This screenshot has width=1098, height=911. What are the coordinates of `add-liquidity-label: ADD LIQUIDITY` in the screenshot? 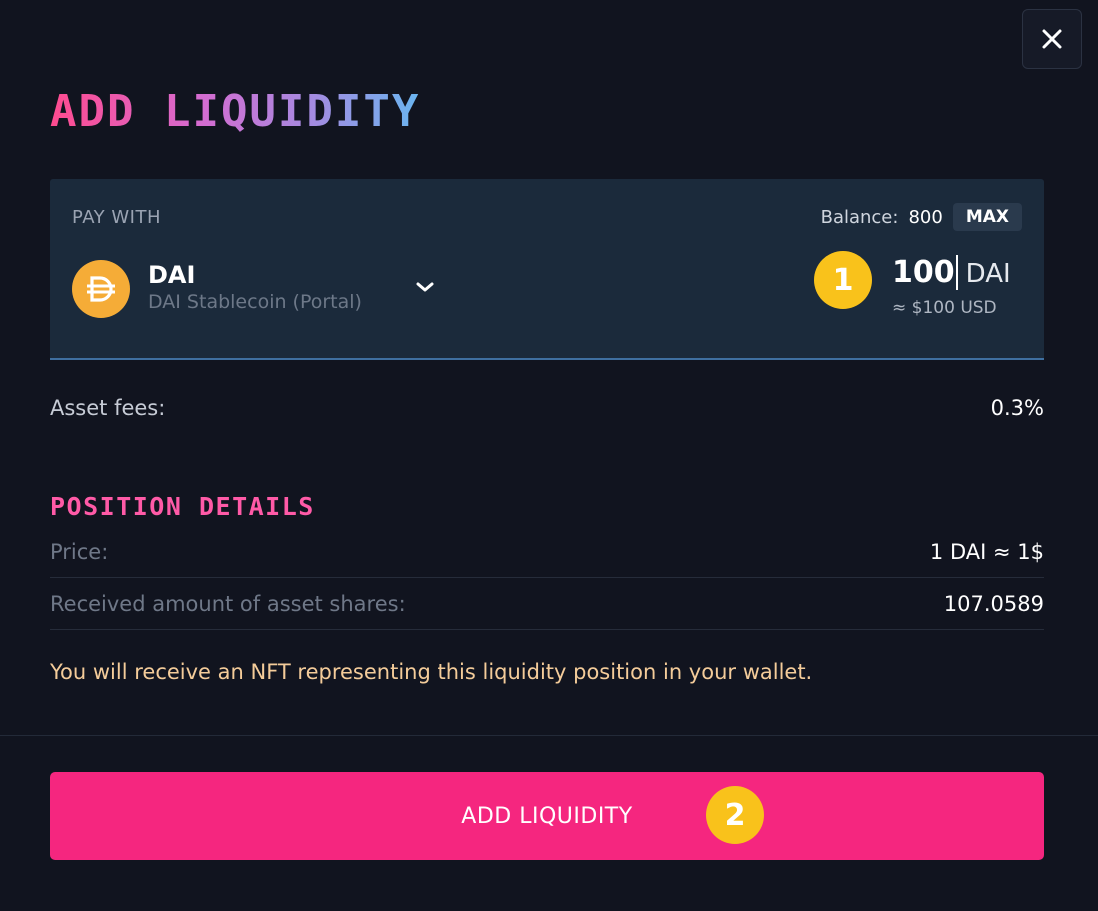 It's located at (547, 816).